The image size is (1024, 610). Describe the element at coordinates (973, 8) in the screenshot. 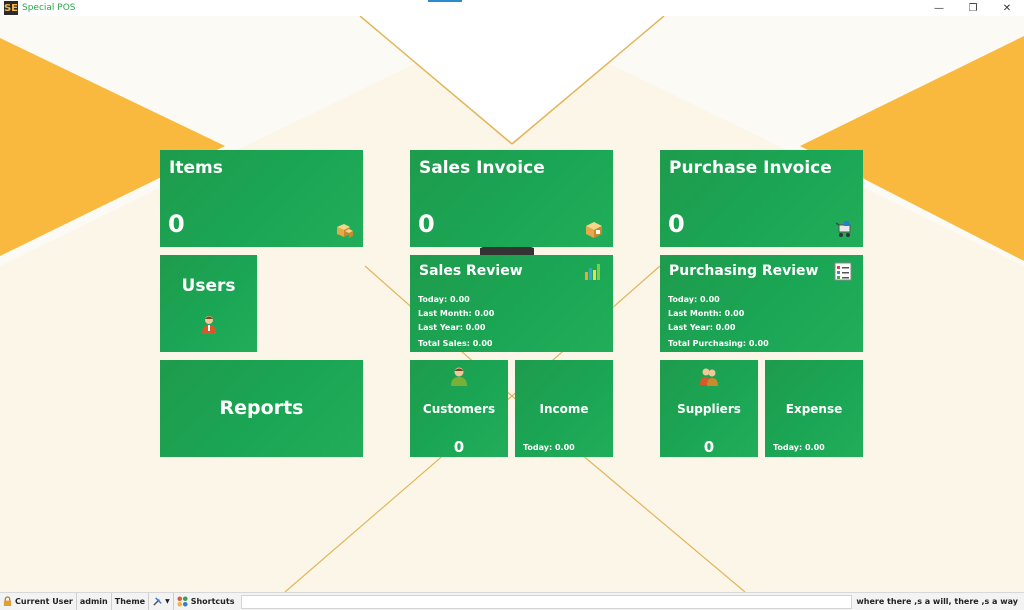

I see `restore-button: ❐` at that location.